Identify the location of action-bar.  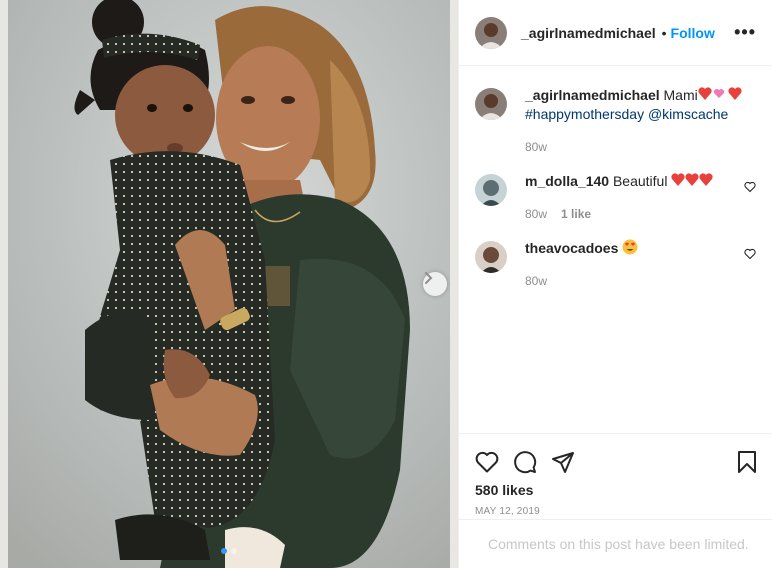
(615, 457).